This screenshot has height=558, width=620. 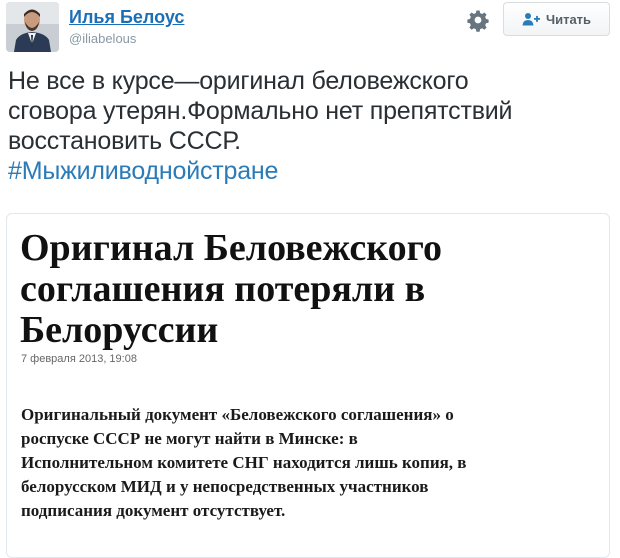 I want to click on gear-icon, so click(x=478, y=20).